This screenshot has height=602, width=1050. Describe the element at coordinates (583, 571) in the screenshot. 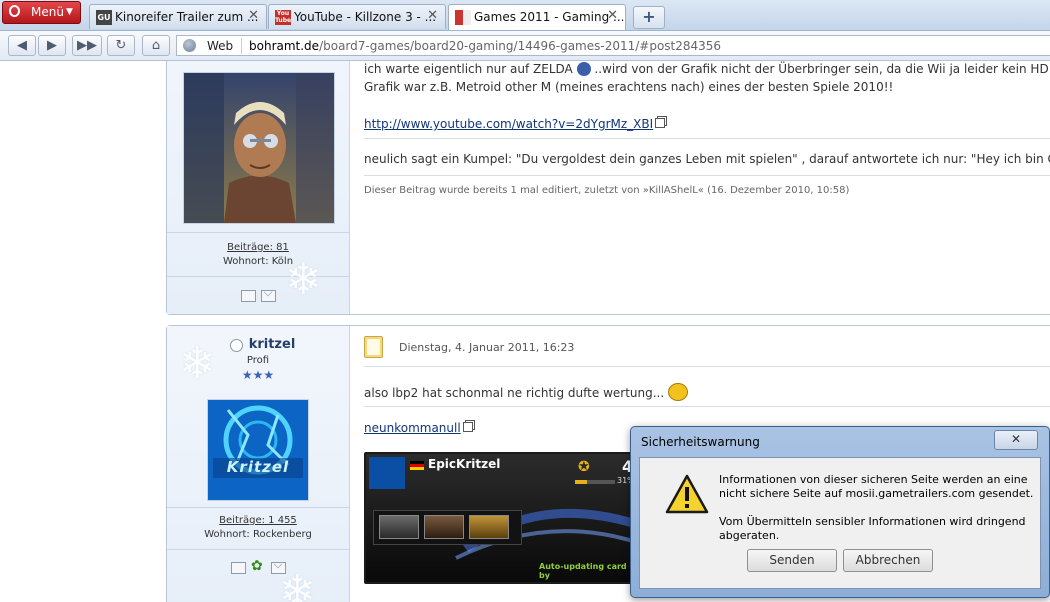

I see `psn-footer: Auto-updating card by` at that location.